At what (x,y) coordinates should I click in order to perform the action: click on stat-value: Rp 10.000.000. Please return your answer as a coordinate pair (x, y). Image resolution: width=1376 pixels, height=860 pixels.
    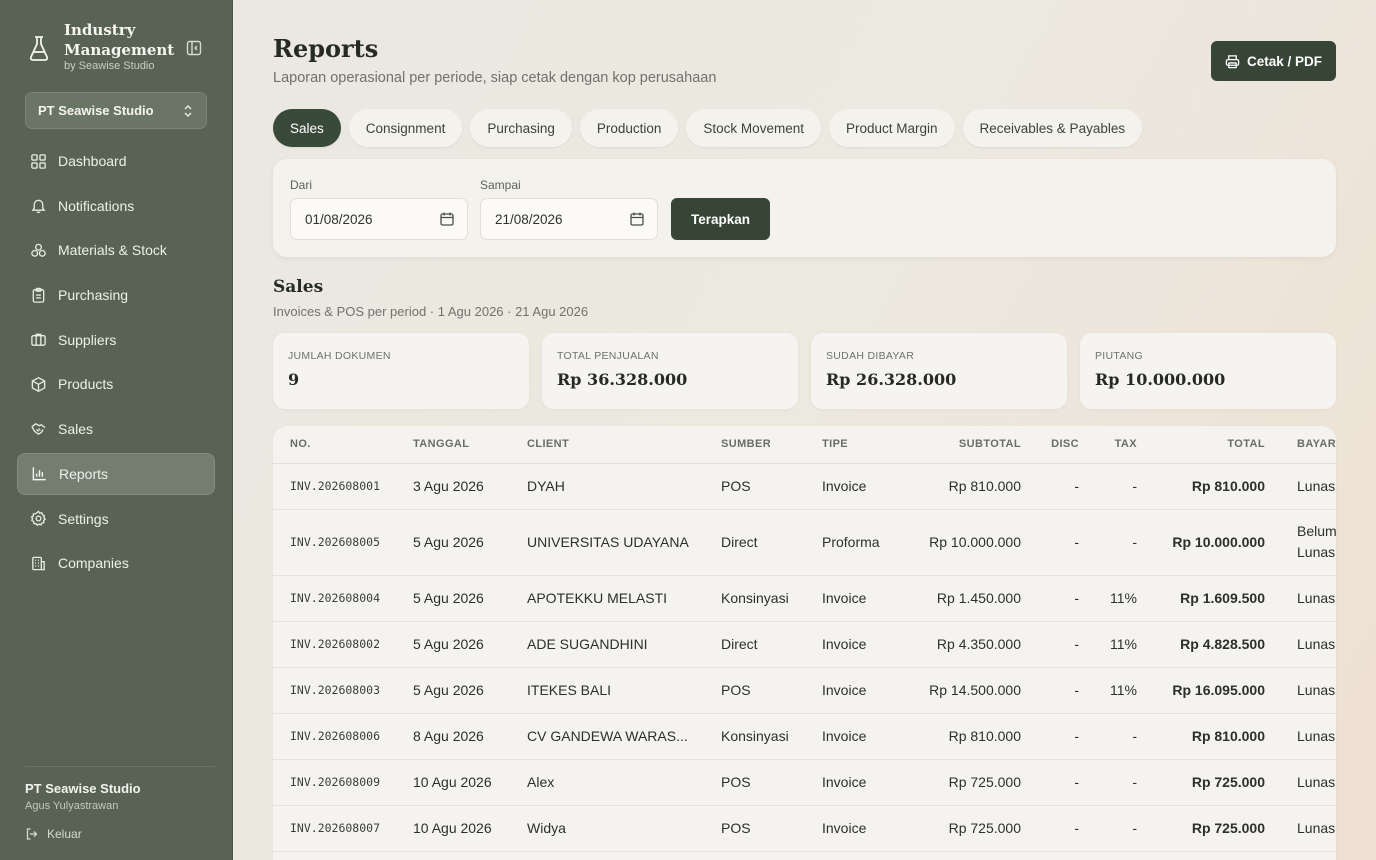
    Looking at the image, I should click on (1160, 379).